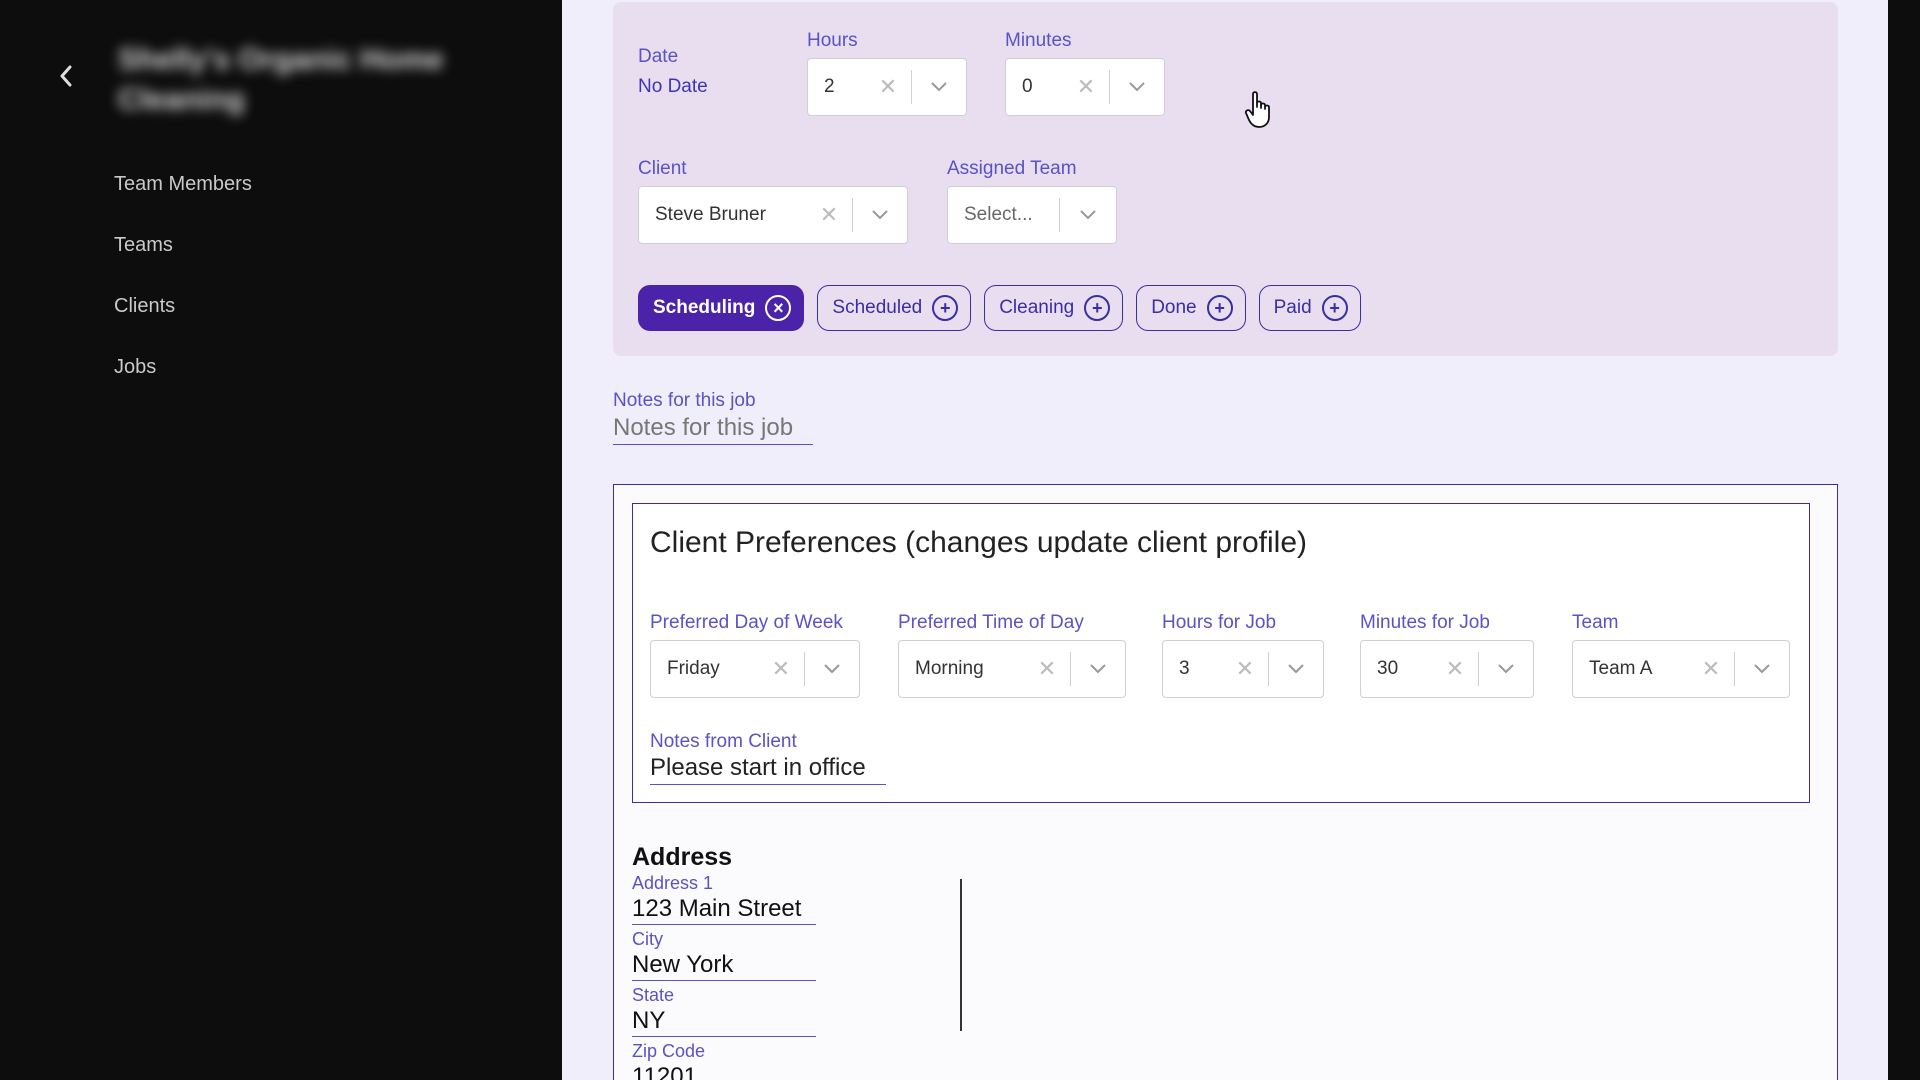 The width and height of the screenshot is (1920, 1080). I want to click on minutes-value: 0, so click(1027, 86).